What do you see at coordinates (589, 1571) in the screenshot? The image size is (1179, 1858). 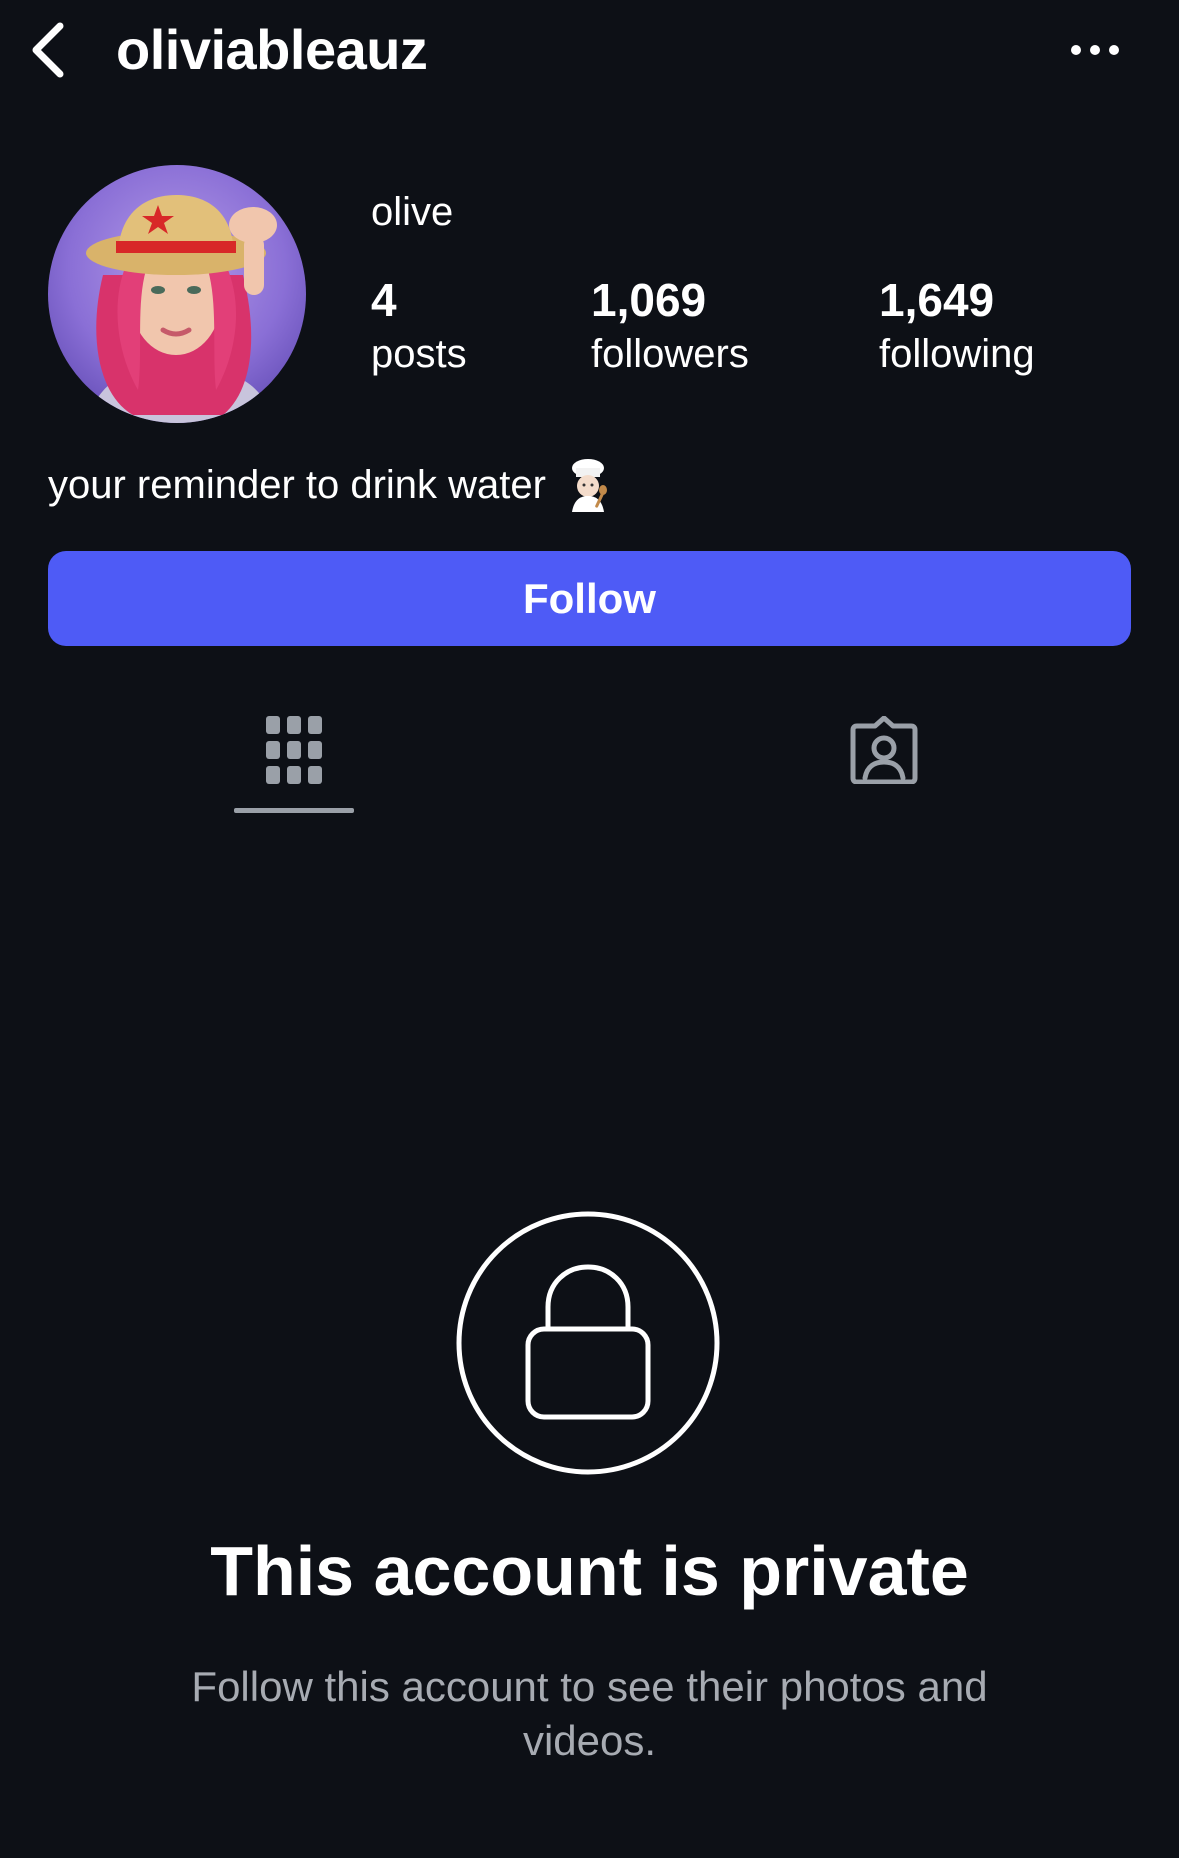 I see `private-account-title: This account is private` at bounding box center [589, 1571].